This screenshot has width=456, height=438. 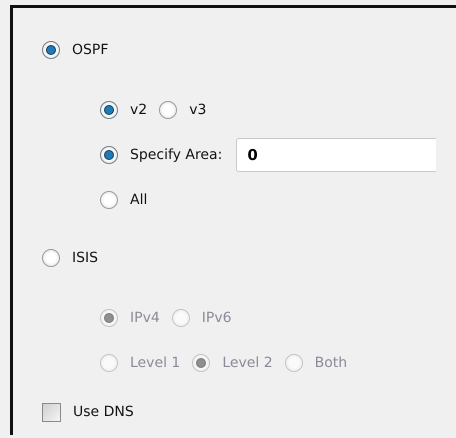 I want to click on option-label: Specify Area:, so click(x=176, y=155).